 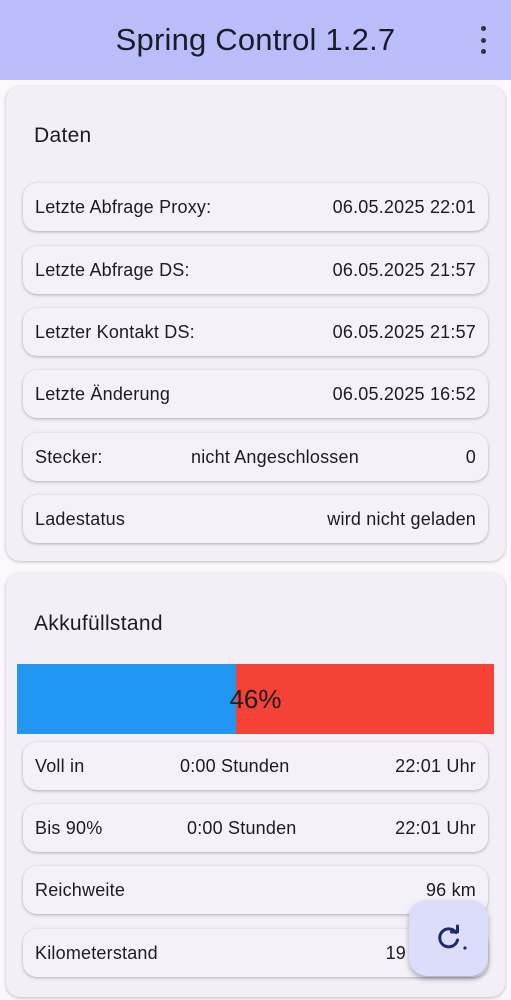 I want to click on refresh-button, so click(x=448, y=938).